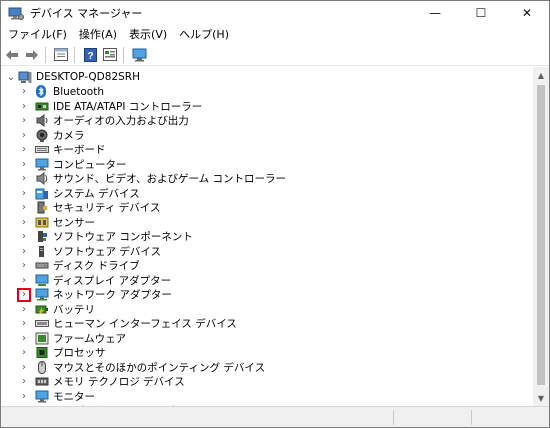  I want to click on menu-bar: ファイル(F) 操作(A) 表示(V) ヘルプ(H), so click(275, 34).